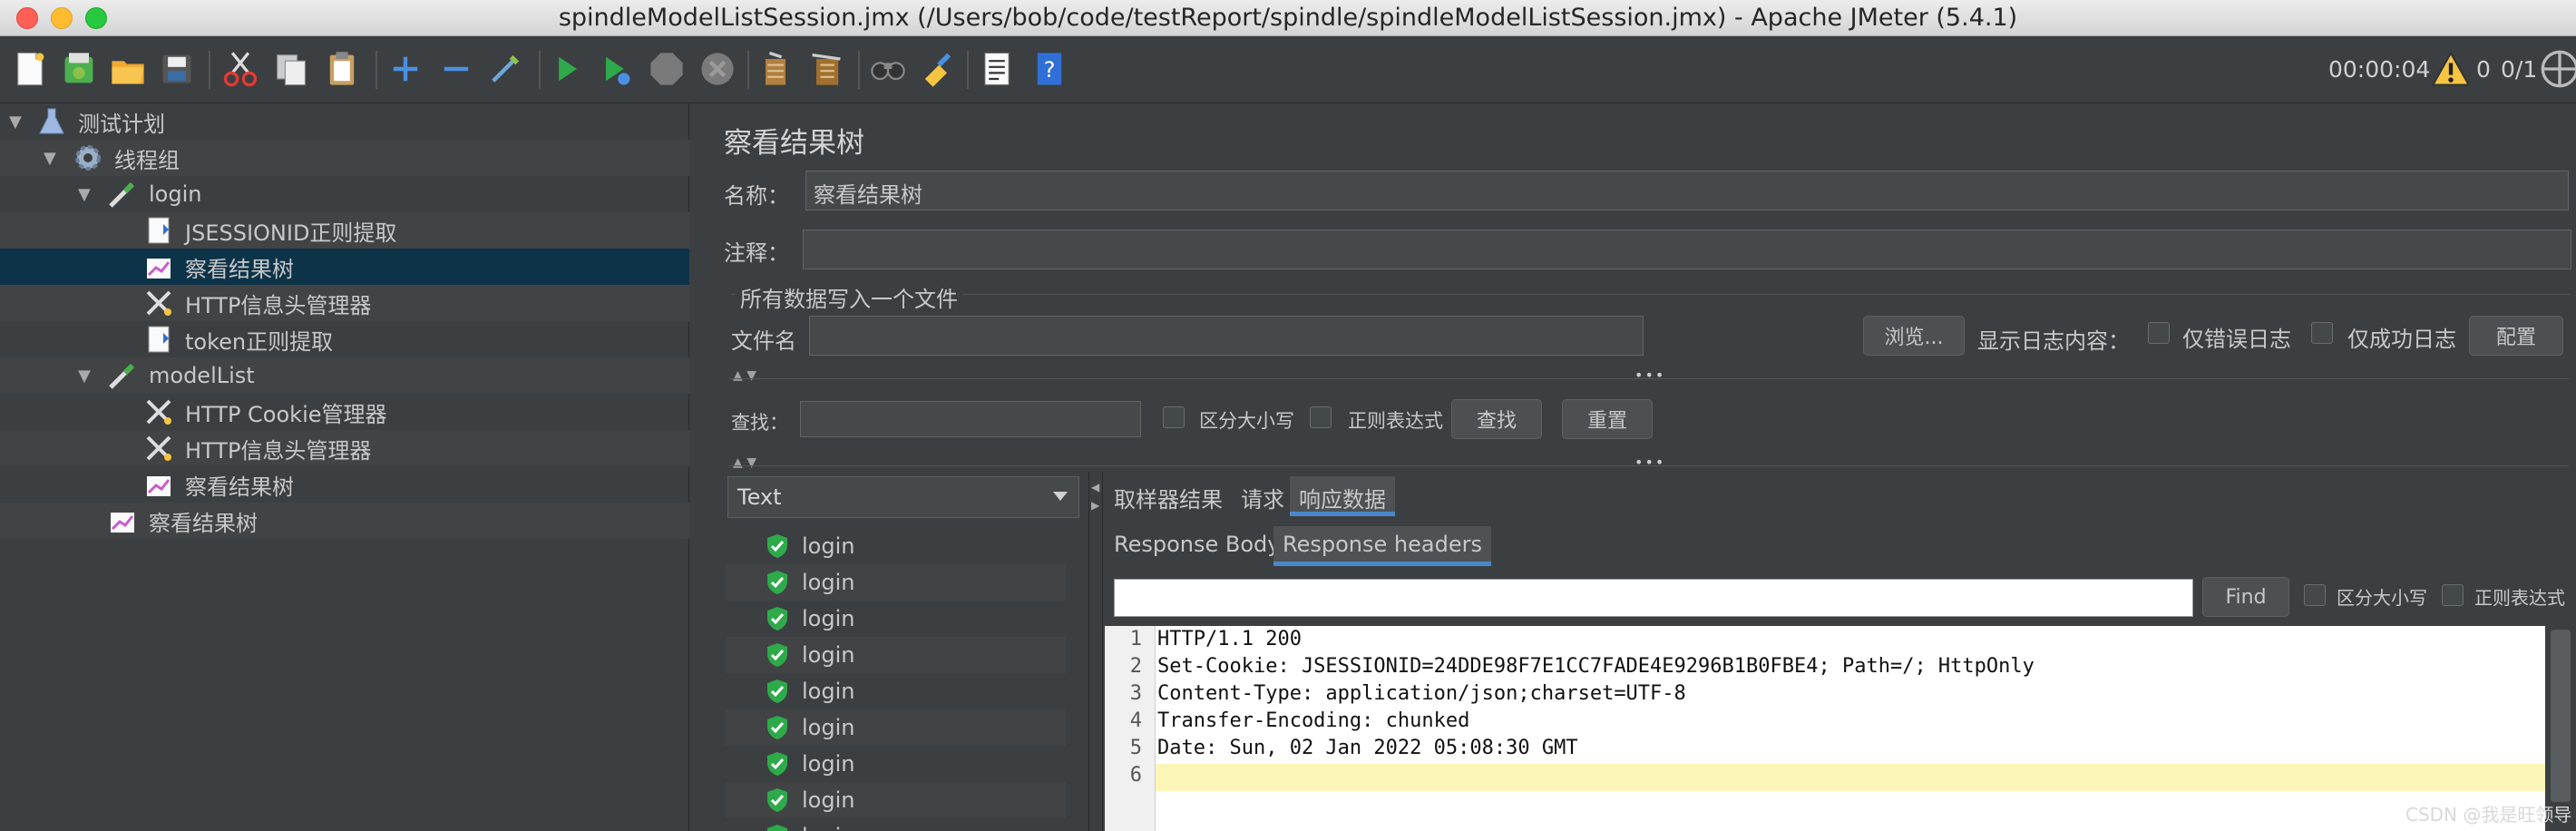 The image size is (2576, 831). I want to click on reset-button: 重置, so click(1607, 419).